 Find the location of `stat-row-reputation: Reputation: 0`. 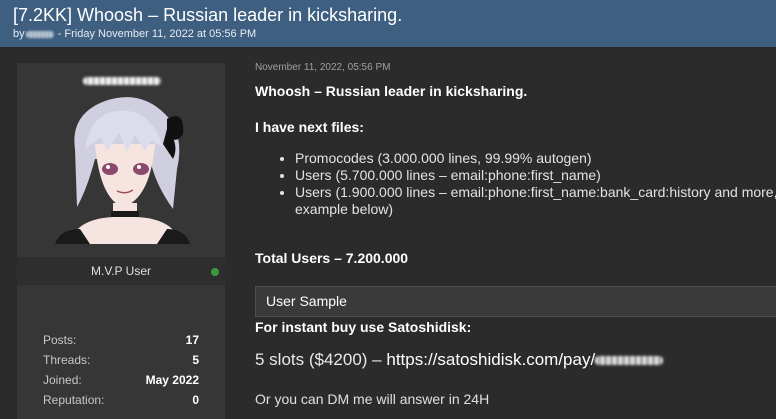

stat-row-reputation: Reputation: 0 is located at coordinates (121, 403).